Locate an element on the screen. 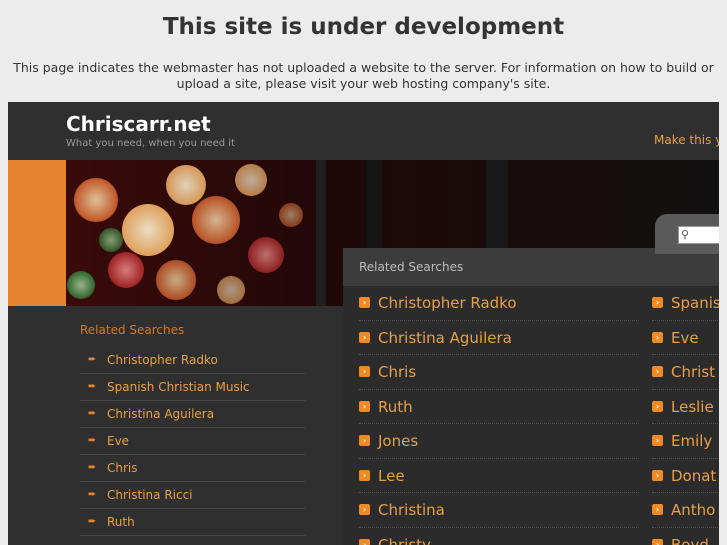  related-link: › Eve is located at coordinates (685, 338).